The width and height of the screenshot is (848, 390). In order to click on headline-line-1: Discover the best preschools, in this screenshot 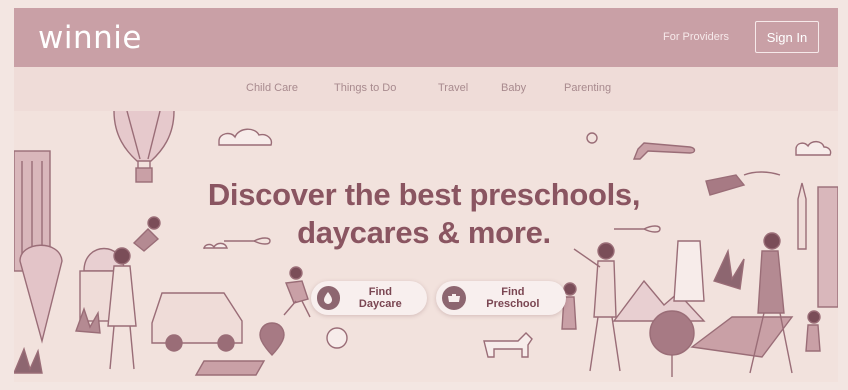, I will do `click(424, 194)`.